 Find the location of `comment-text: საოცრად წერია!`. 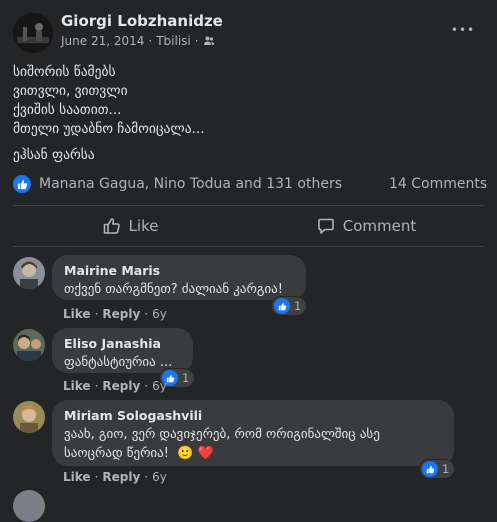

comment-text: საოცრად წერია! is located at coordinates (116, 453).